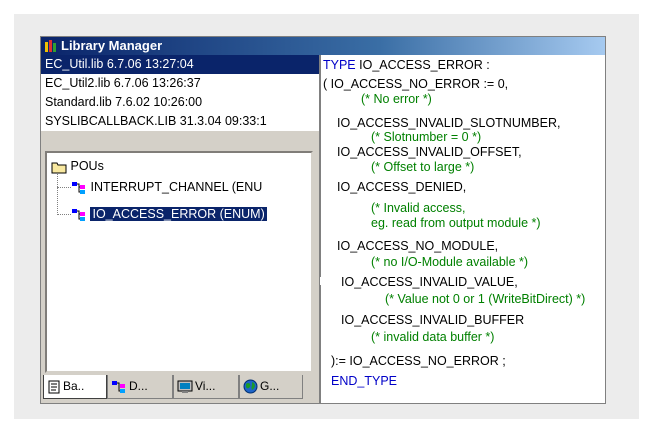 The image size is (651, 435). What do you see at coordinates (180, 83) in the screenshot?
I see `library-item: EC_Util2.lib 6.7.06 13:26:37` at bounding box center [180, 83].